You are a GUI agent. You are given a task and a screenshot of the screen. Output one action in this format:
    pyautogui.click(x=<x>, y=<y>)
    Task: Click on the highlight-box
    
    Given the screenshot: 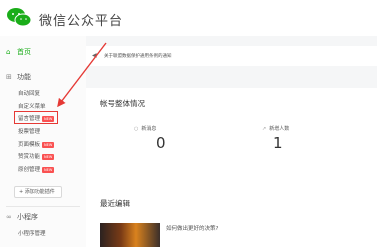 What is the action you would take?
    pyautogui.click(x=36, y=117)
    